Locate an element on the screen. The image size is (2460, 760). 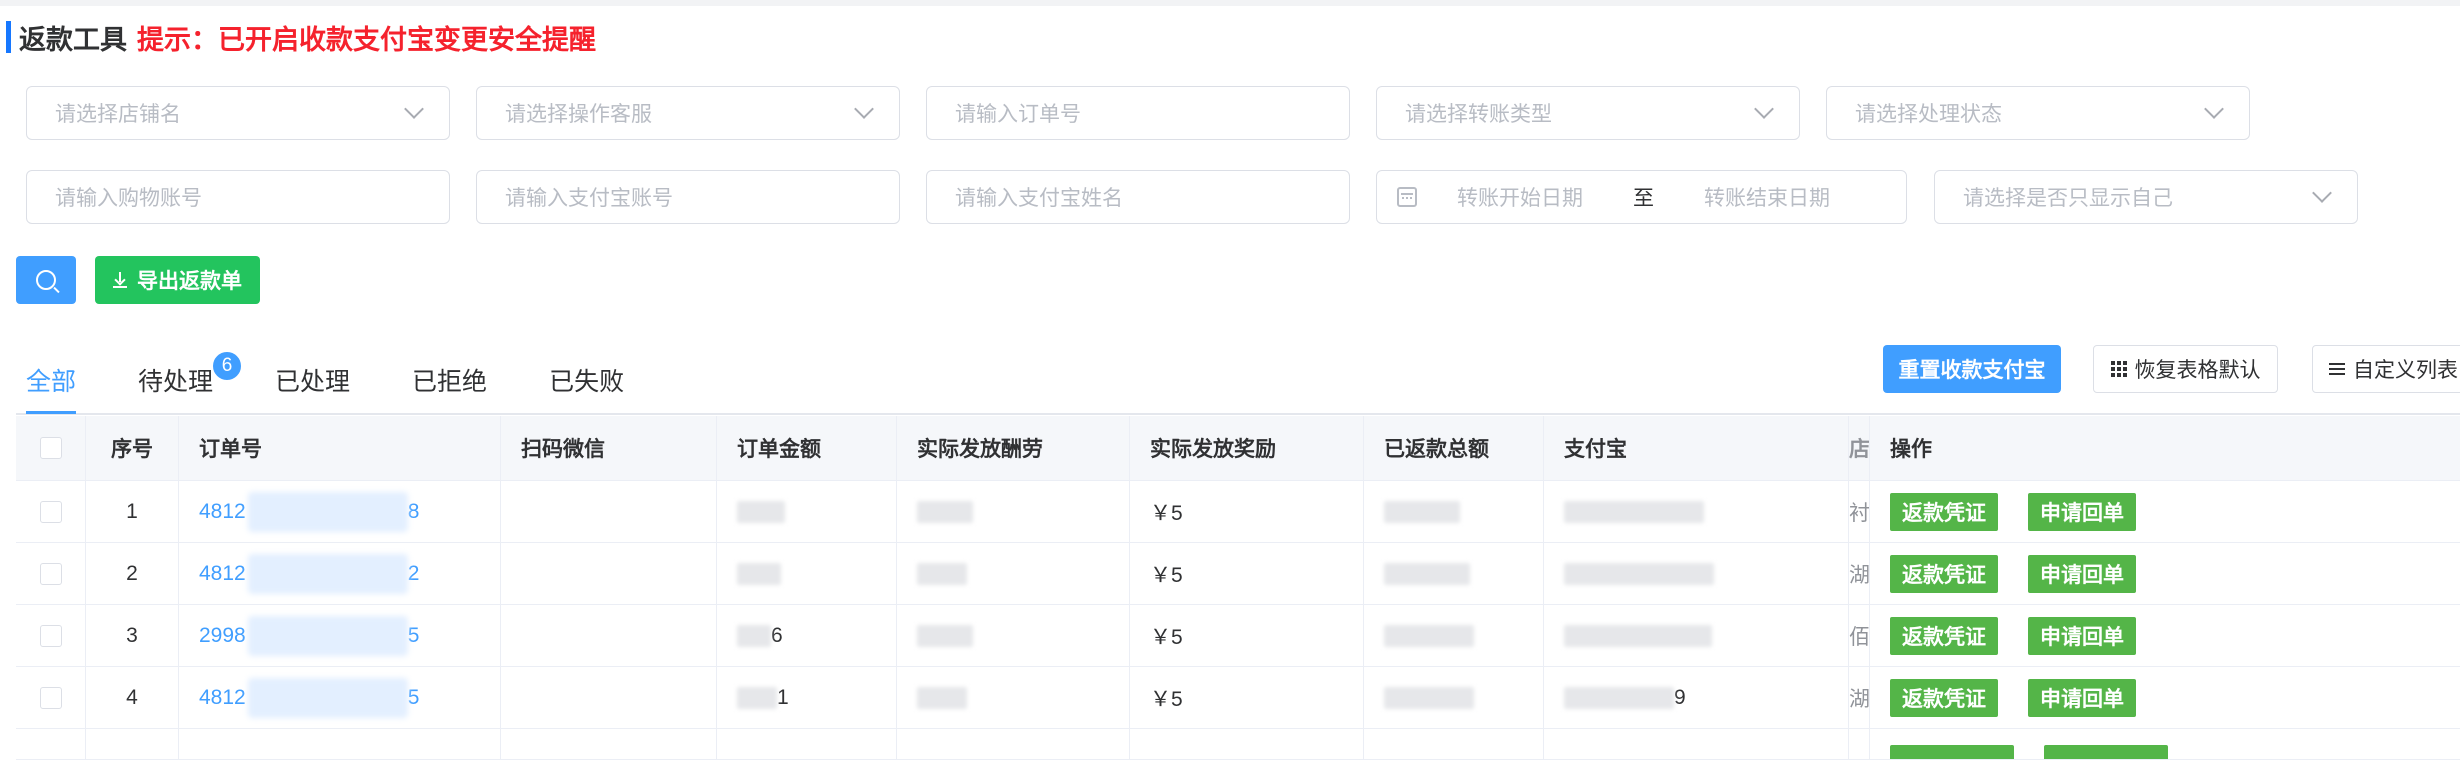
table-row: 3 2998 5 6 ￥5 佰 返款凭证 申请回单 is located at coordinates (1238, 636).